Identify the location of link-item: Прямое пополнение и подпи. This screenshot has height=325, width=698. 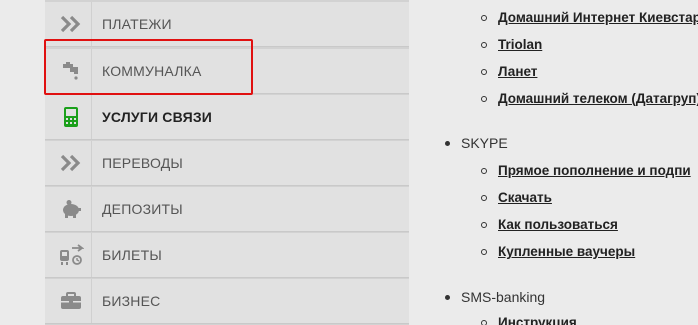
(586, 170).